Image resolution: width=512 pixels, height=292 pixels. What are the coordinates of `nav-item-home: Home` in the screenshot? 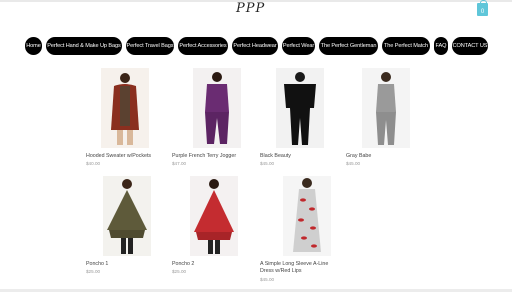 It's located at (33, 46).